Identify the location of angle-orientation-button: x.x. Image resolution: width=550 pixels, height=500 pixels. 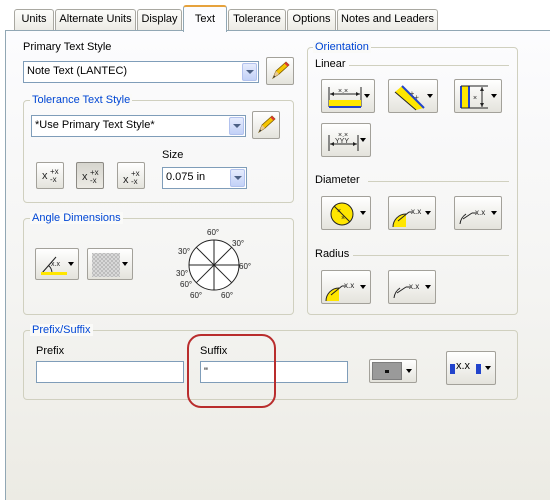
(57, 264).